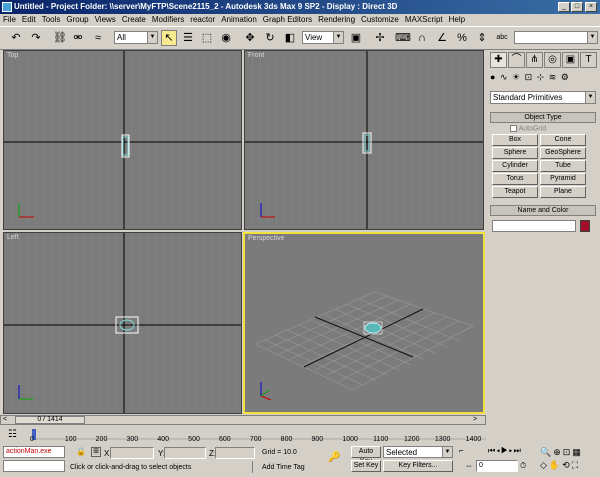  I want to click on plane-button: Plane, so click(563, 192).